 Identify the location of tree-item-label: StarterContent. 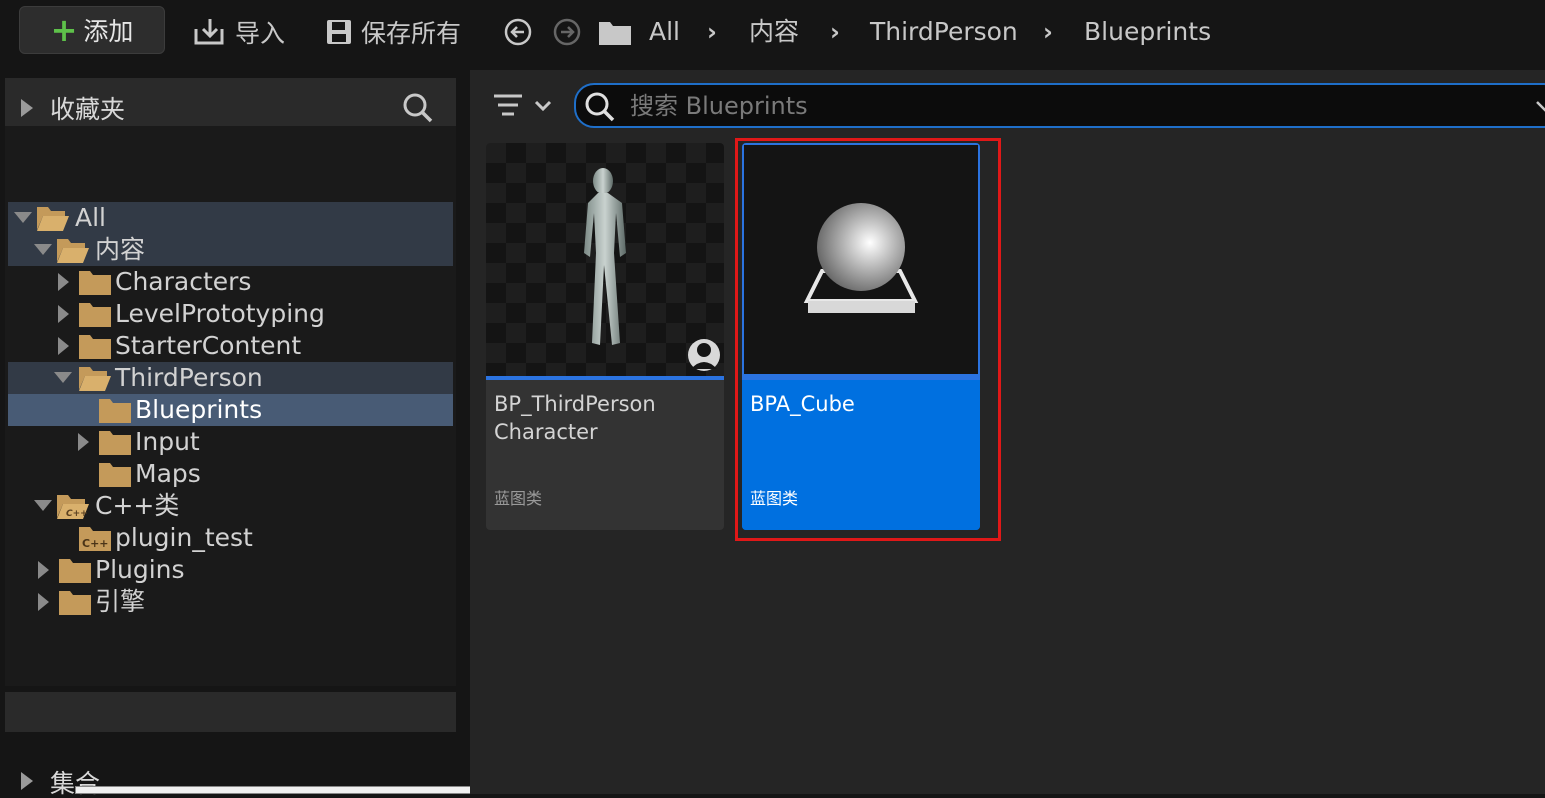
(208, 345).